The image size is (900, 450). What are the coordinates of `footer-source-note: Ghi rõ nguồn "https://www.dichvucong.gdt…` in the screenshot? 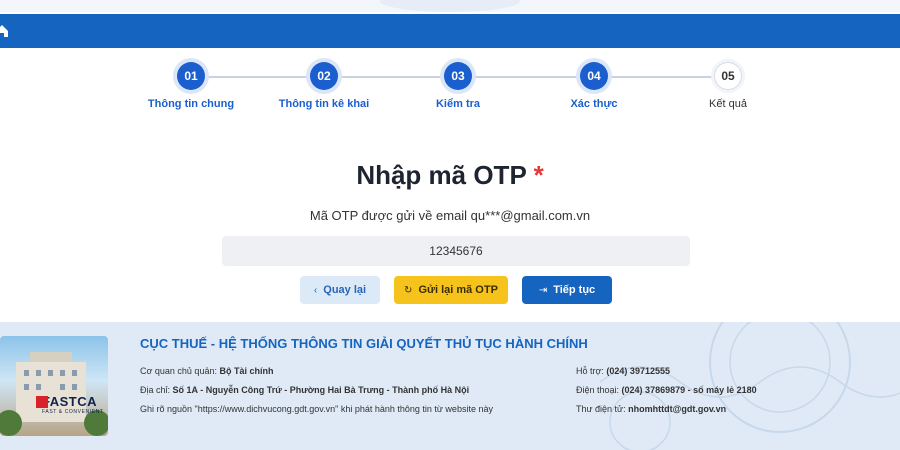 It's located at (316, 409).